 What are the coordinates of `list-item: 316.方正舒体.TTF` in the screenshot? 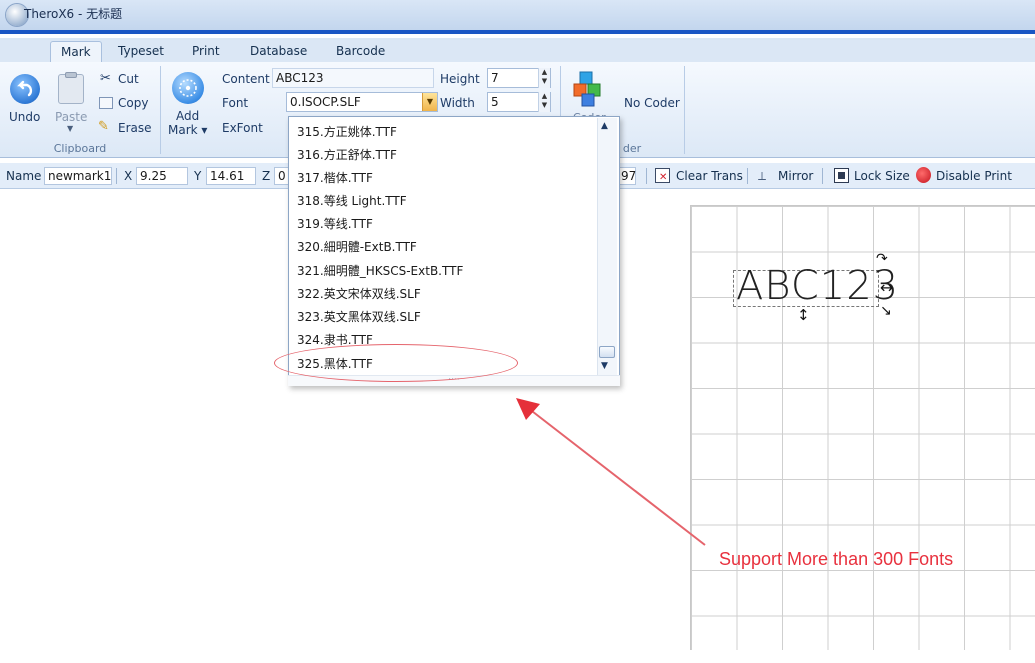 It's located at (347, 154).